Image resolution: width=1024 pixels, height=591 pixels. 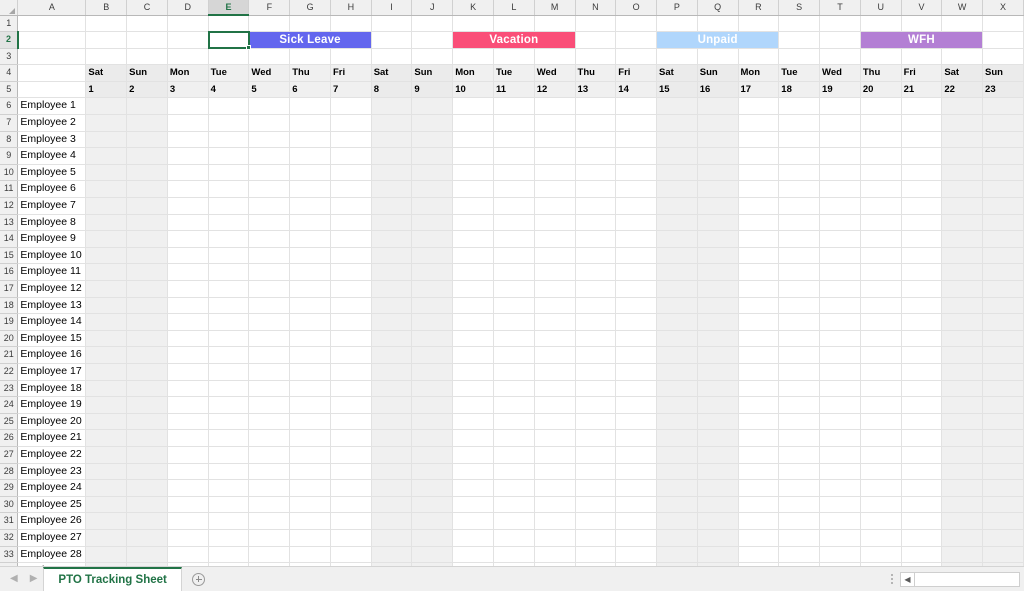 I want to click on cell-K22, so click(x=473, y=372).